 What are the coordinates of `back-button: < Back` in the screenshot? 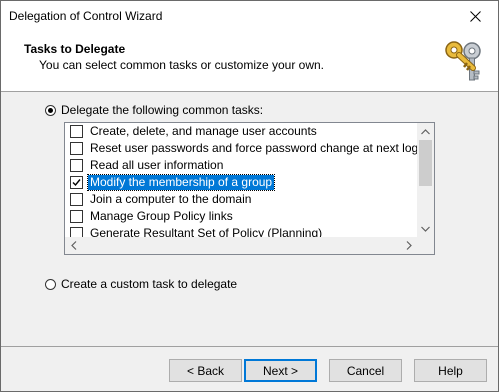 It's located at (205, 370).